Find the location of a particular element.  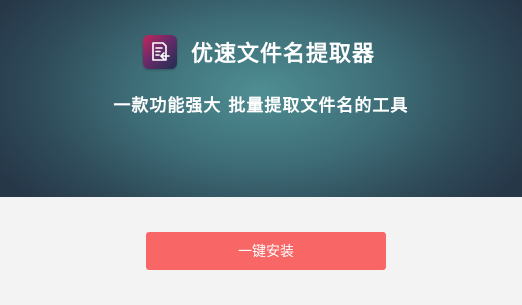

install-button: 一键安装 is located at coordinates (266, 251).